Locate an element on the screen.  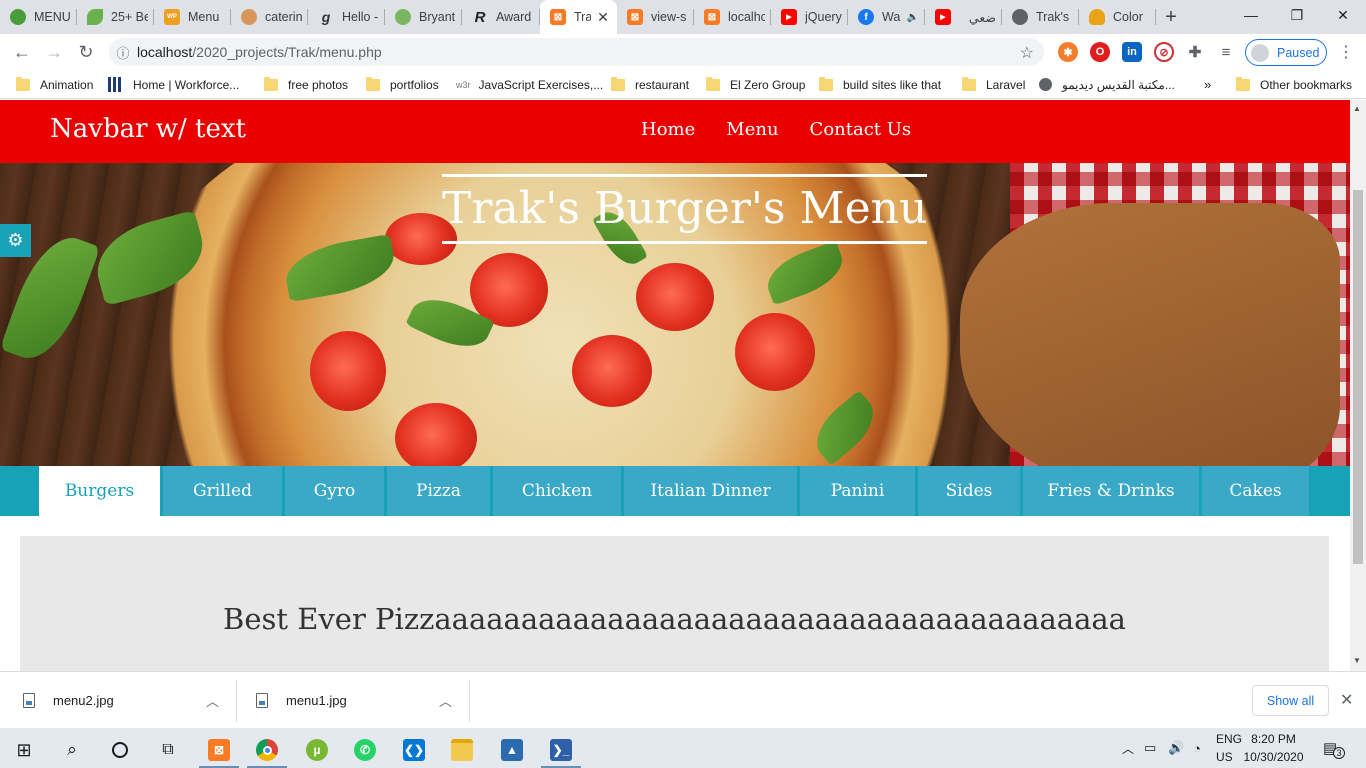
media-queue-icon: ≡ is located at coordinates (1226, 52).